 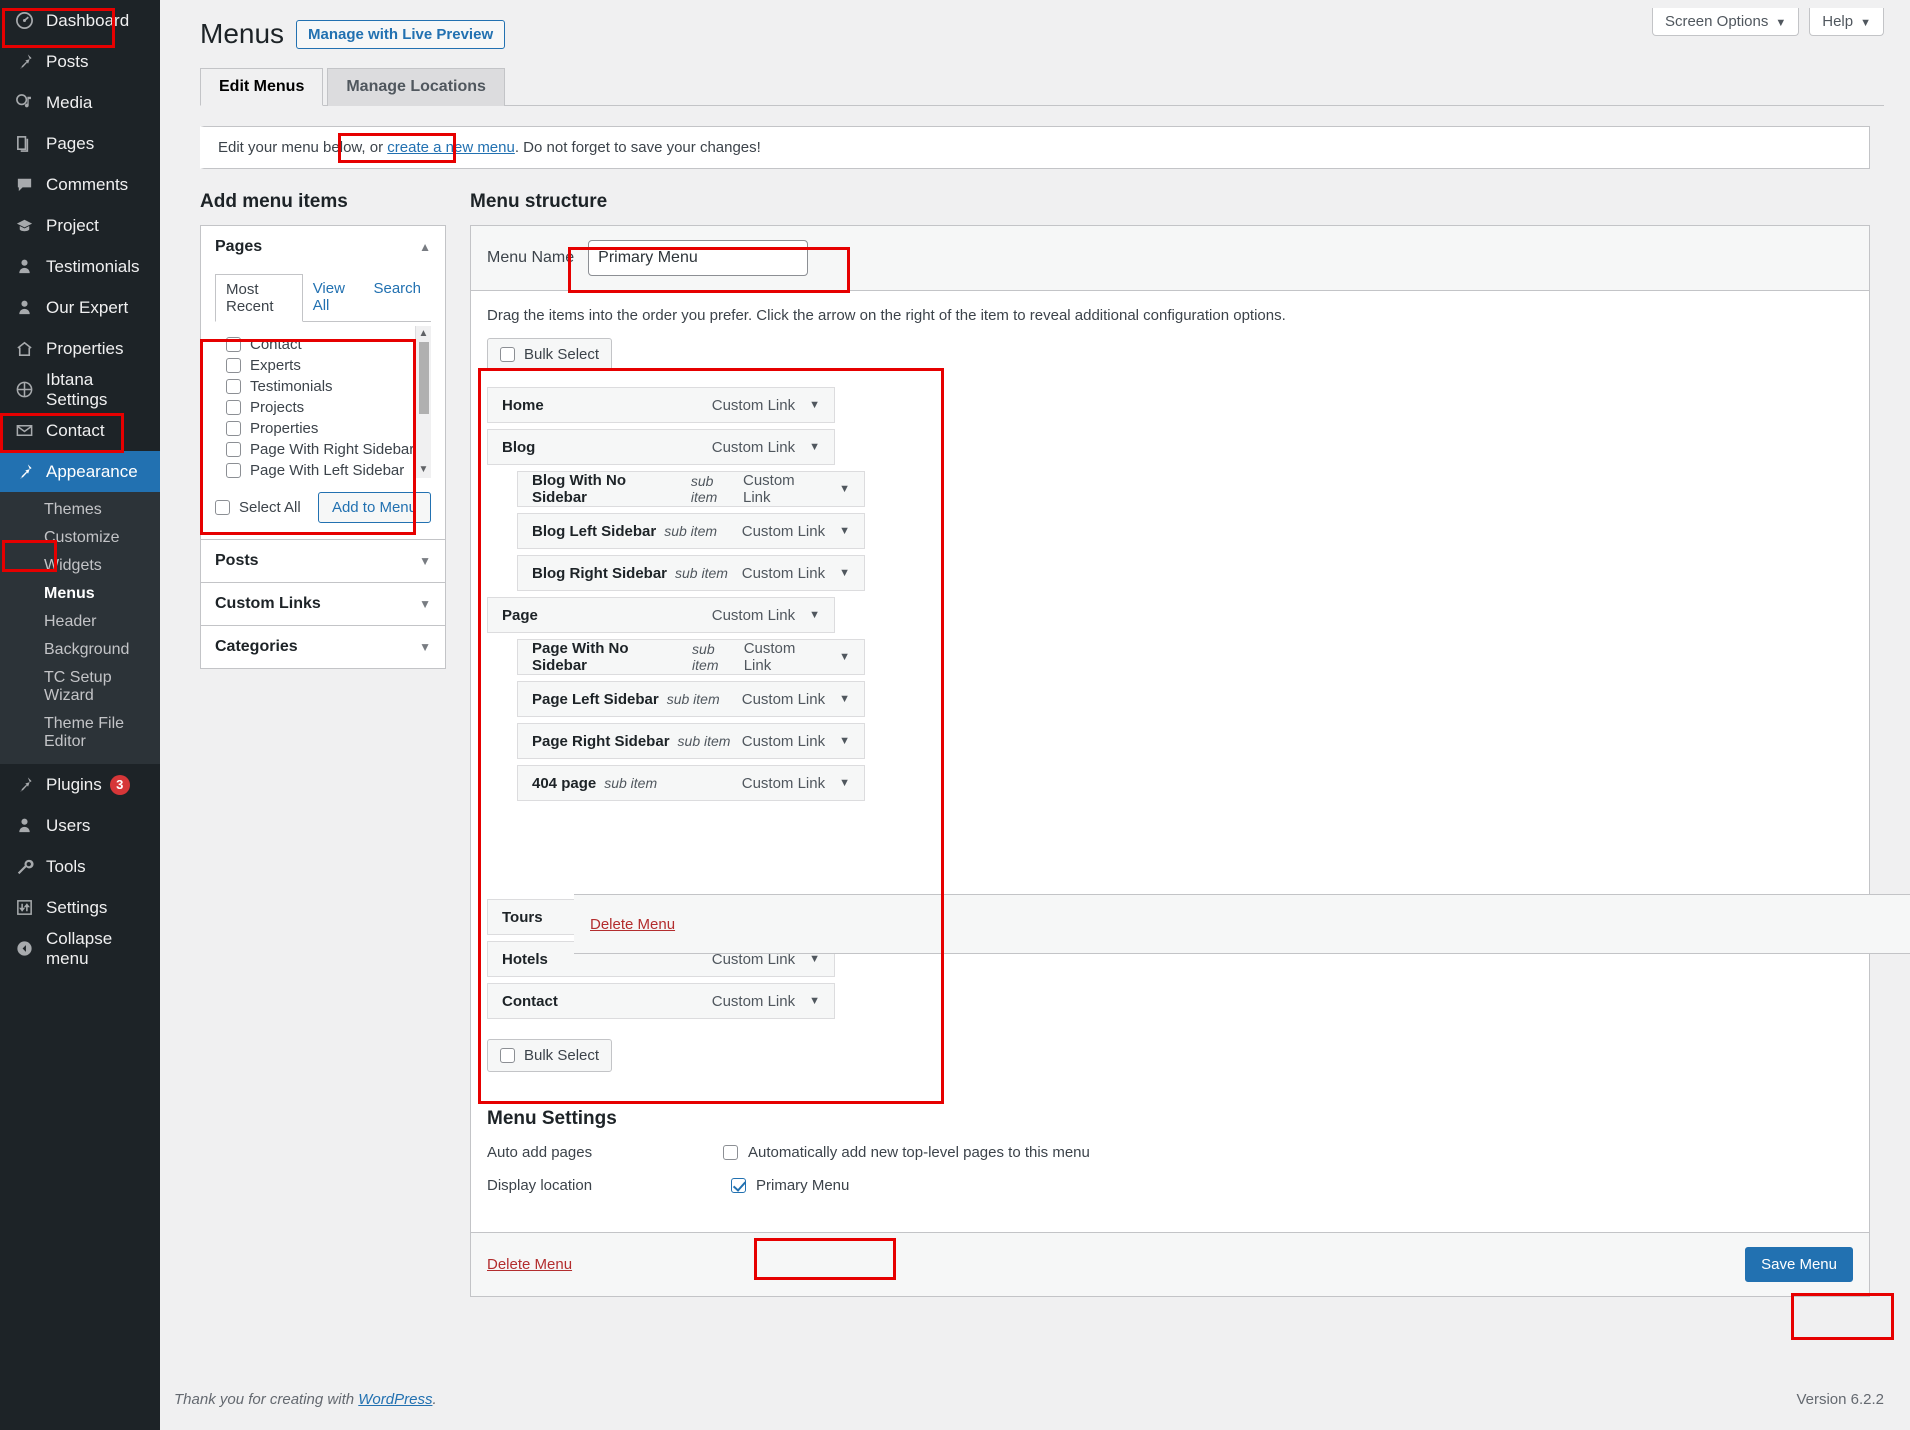 What do you see at coordinates (401, 34) in the screenshot?
I see `manage-with-live-preview-button: Manage with Live Preview` at bounding box center [401, 34].